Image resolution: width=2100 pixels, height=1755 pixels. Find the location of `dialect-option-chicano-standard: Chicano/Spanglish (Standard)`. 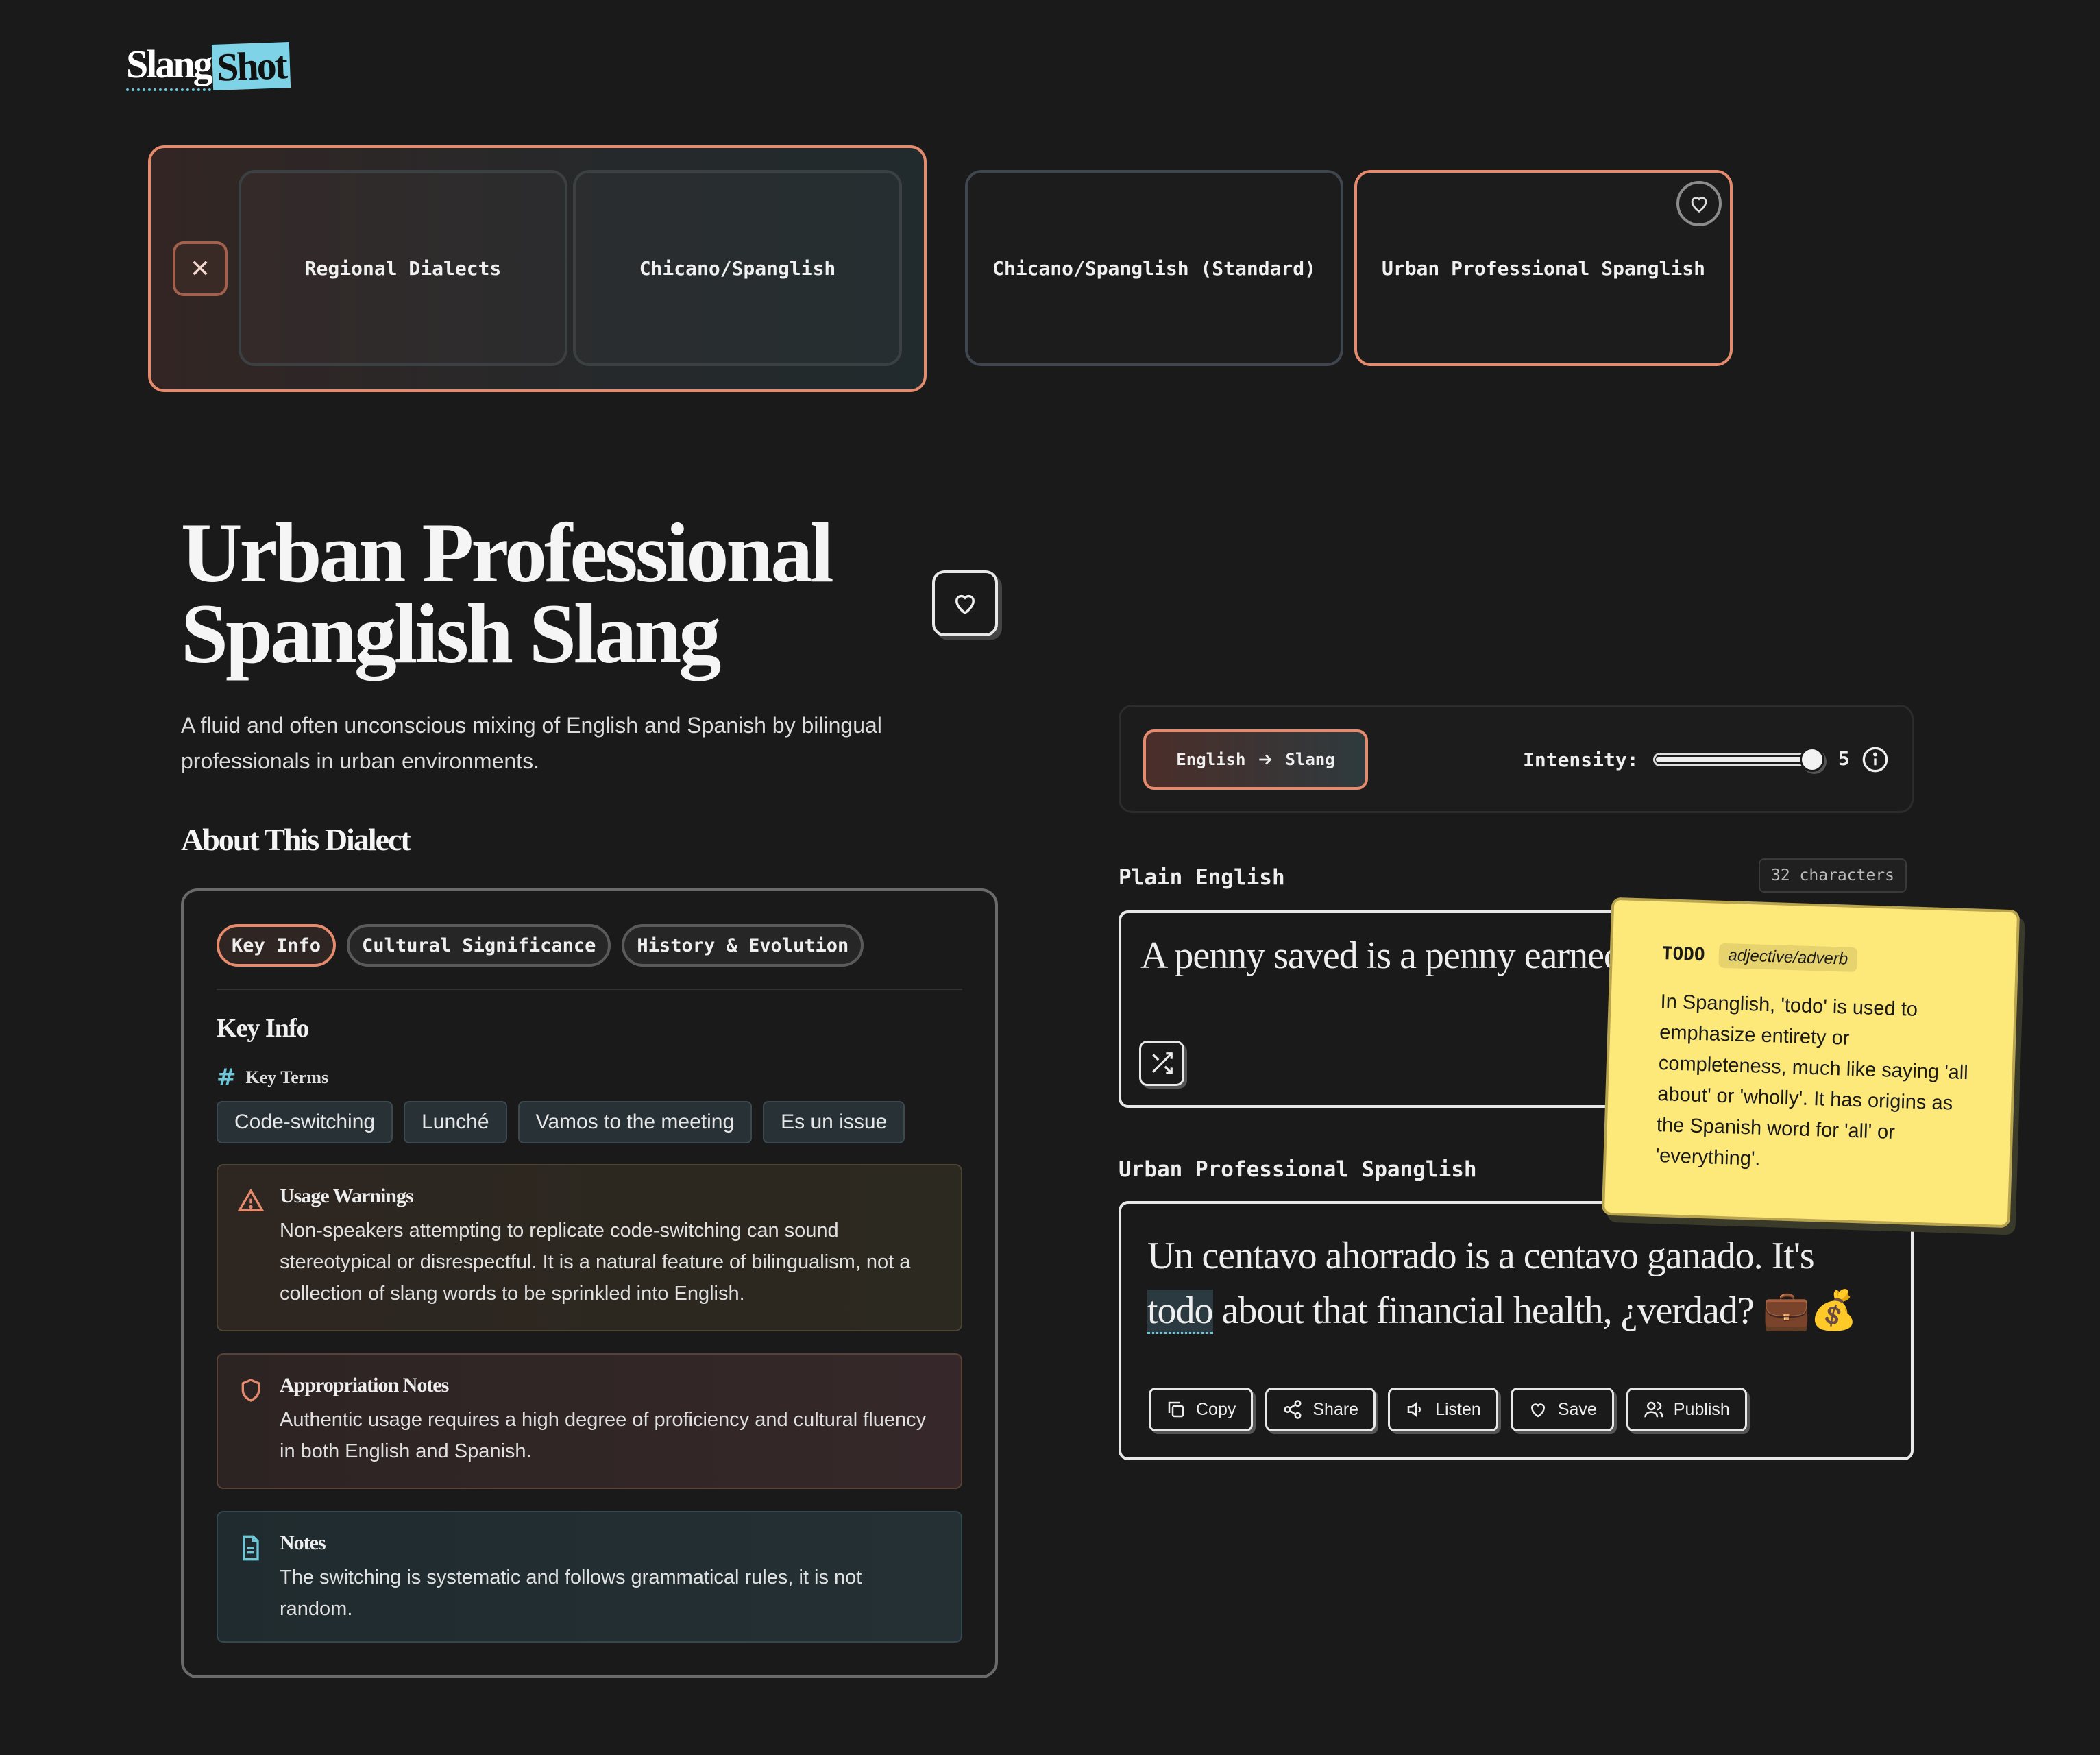

dialect-option-chicano-standard: Chicano/Spanglish (Standard) is located at coordinates (1154, 268).